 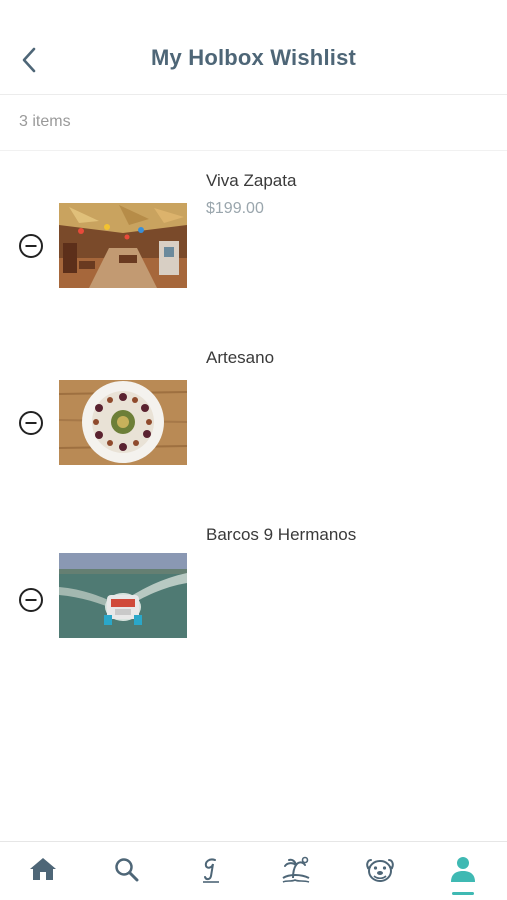 I want to click on item-count-bar: 3 items, so click(x=253, y=123).